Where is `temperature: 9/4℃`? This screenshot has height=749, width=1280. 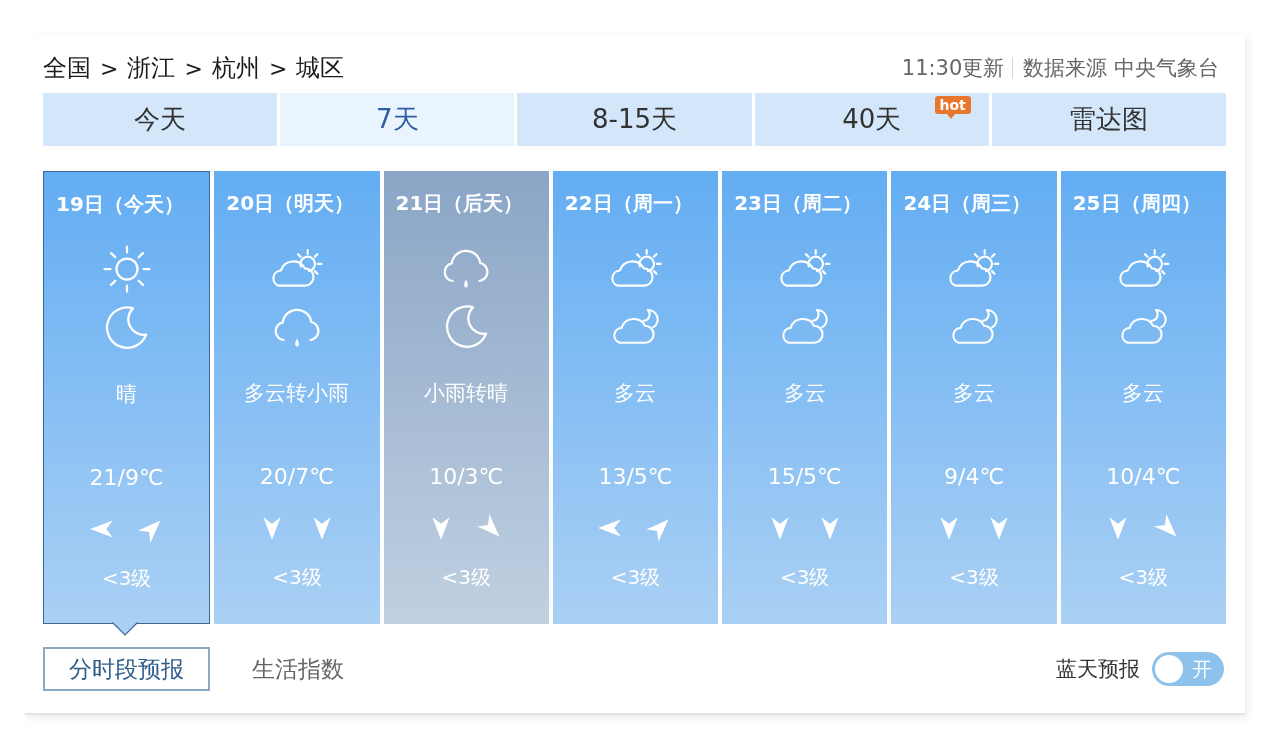 temperature: 9/4℃ is located at coordinates (974, 477).